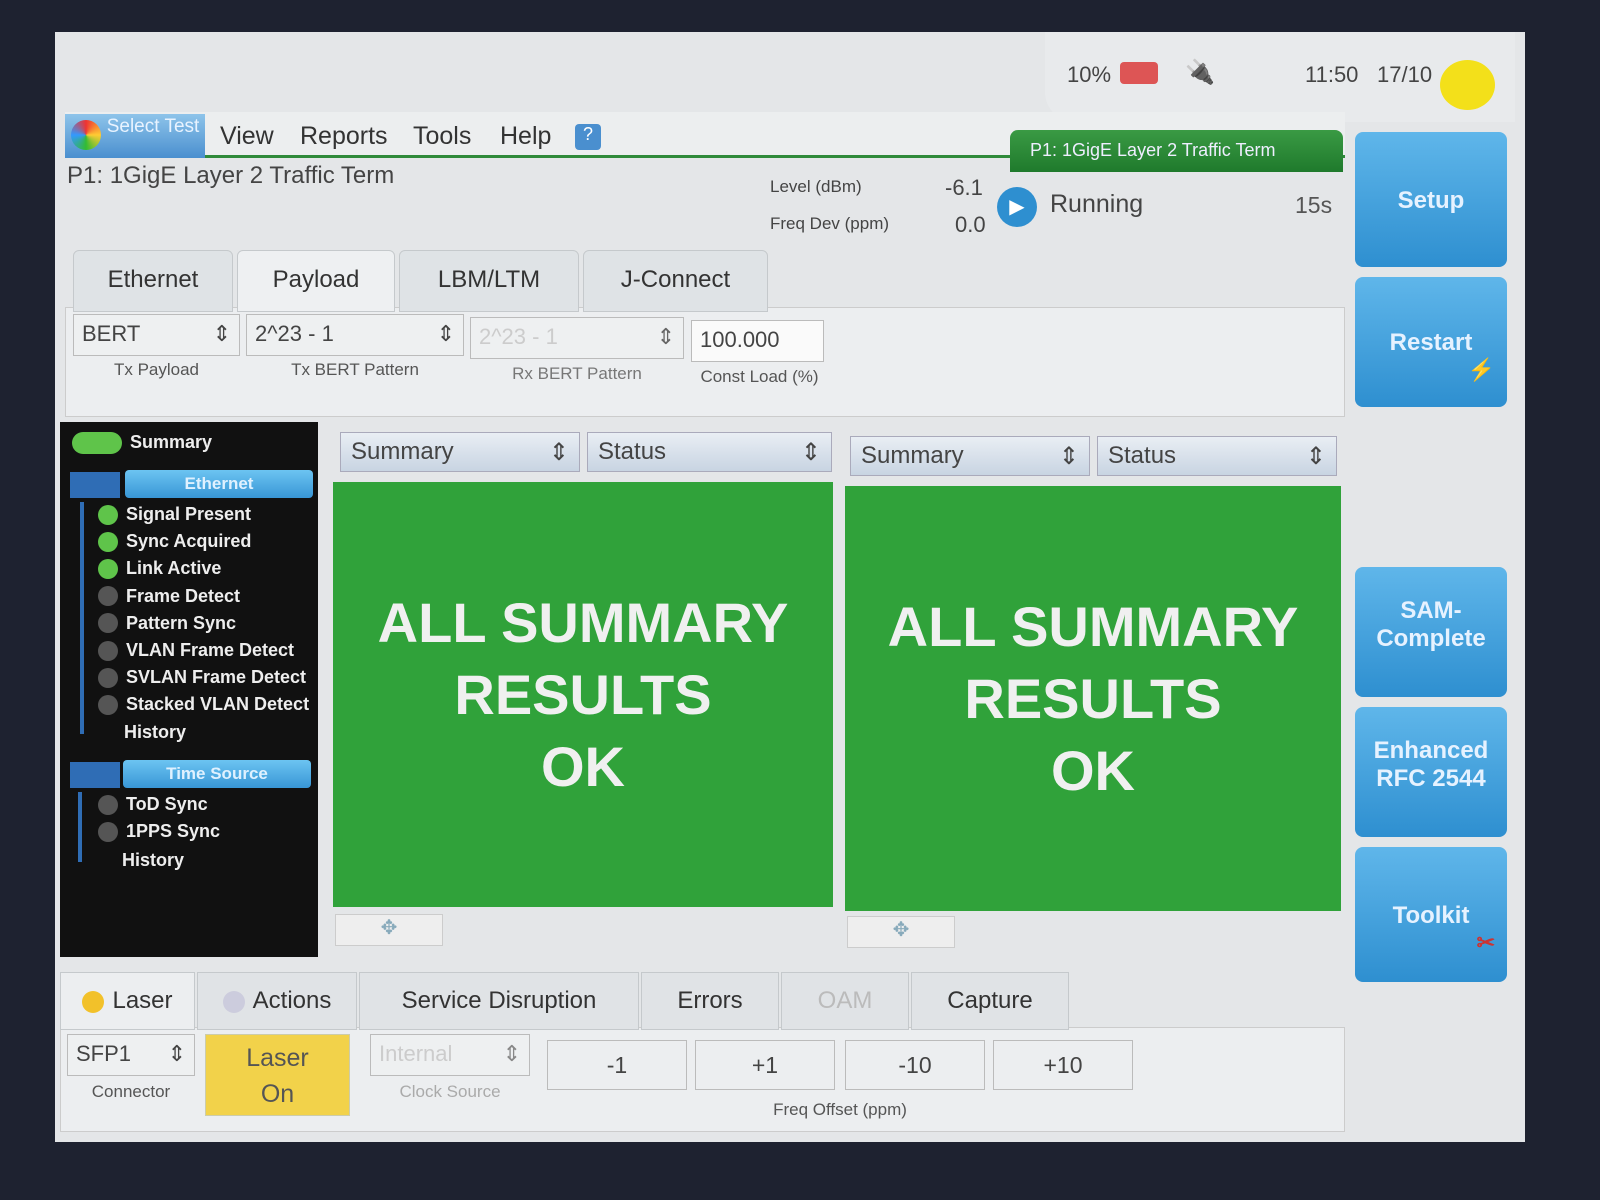  I want to click on connector-select: SFP1 ⇕, so click(131, 1055).